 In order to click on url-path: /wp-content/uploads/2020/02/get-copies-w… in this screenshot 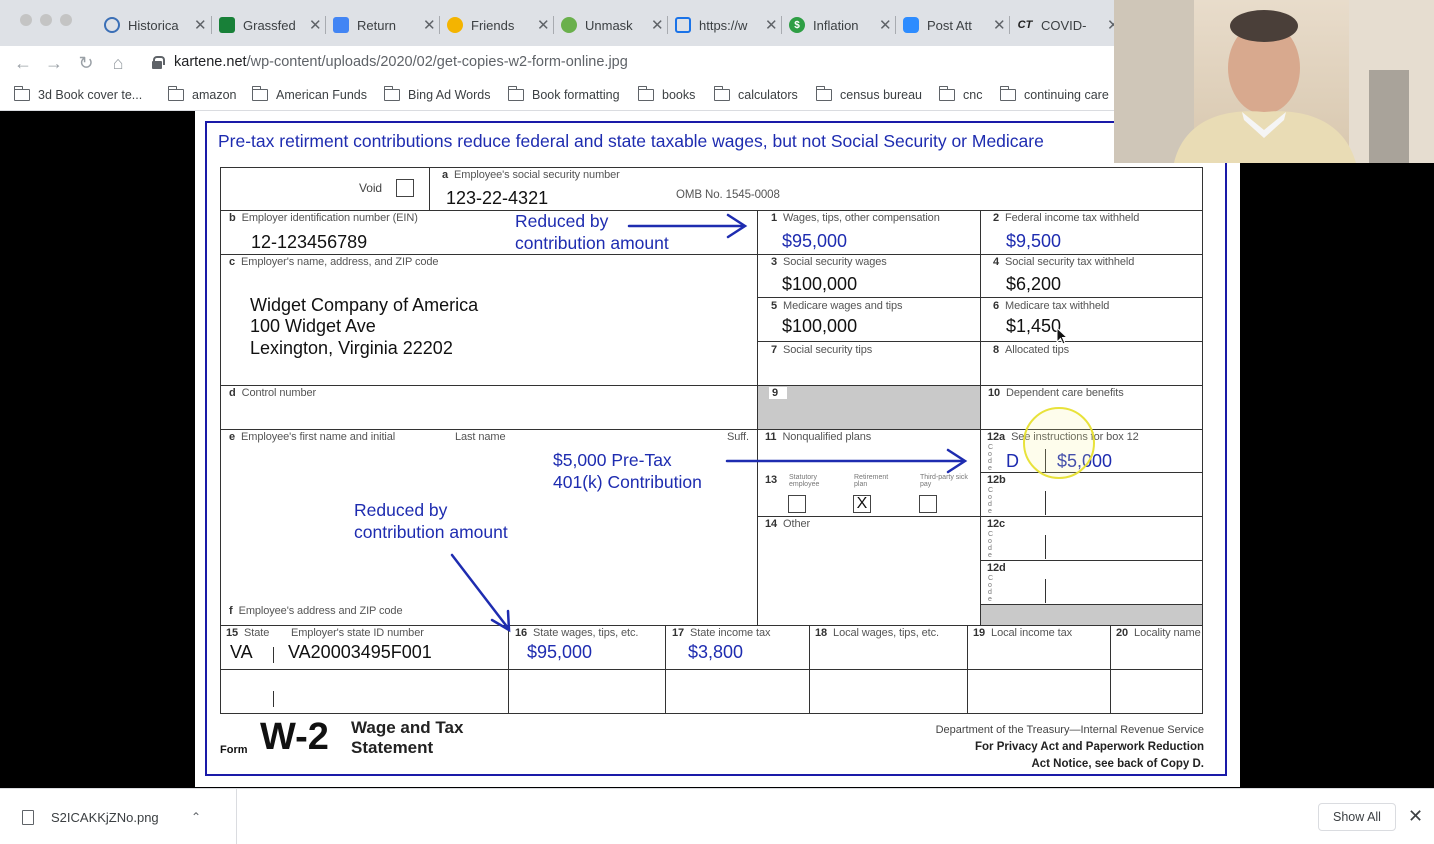, I will do `click(437, 62)`.